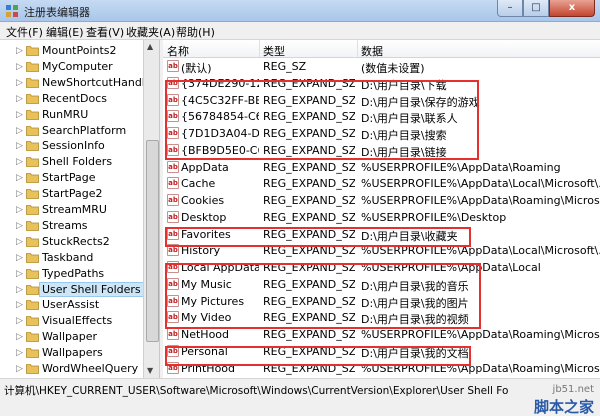  Describe the element at coordinates (195, 32) in the screenshot. I see `menu-help: 帮助(H)` at that location.